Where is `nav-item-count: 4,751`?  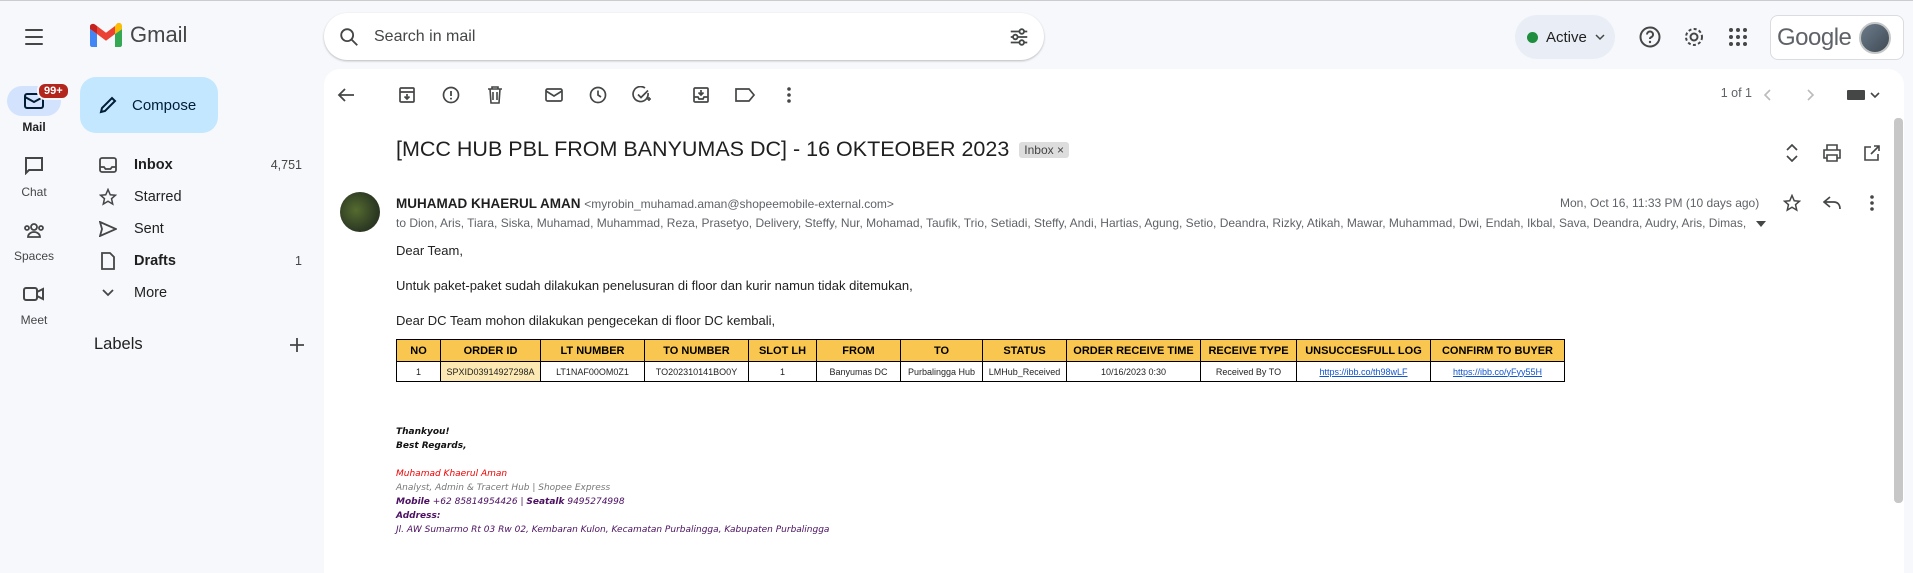 nav-item-count: 4,751 is located at coordinates (286, 165).